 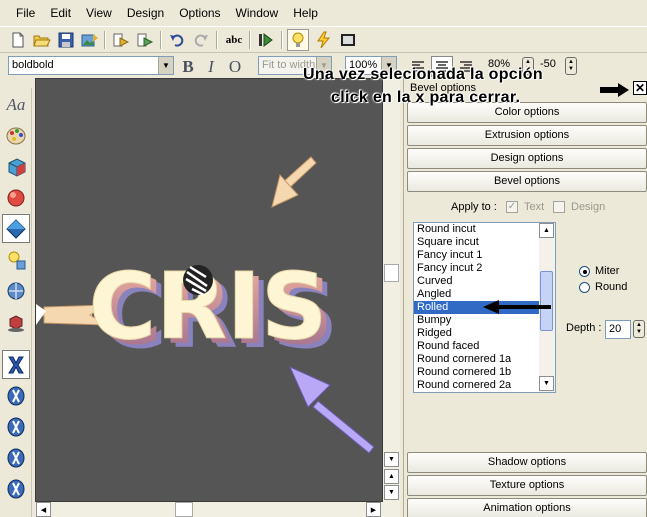 I want to click on font-select: boldbold ▼, so click(x=91, y=65).